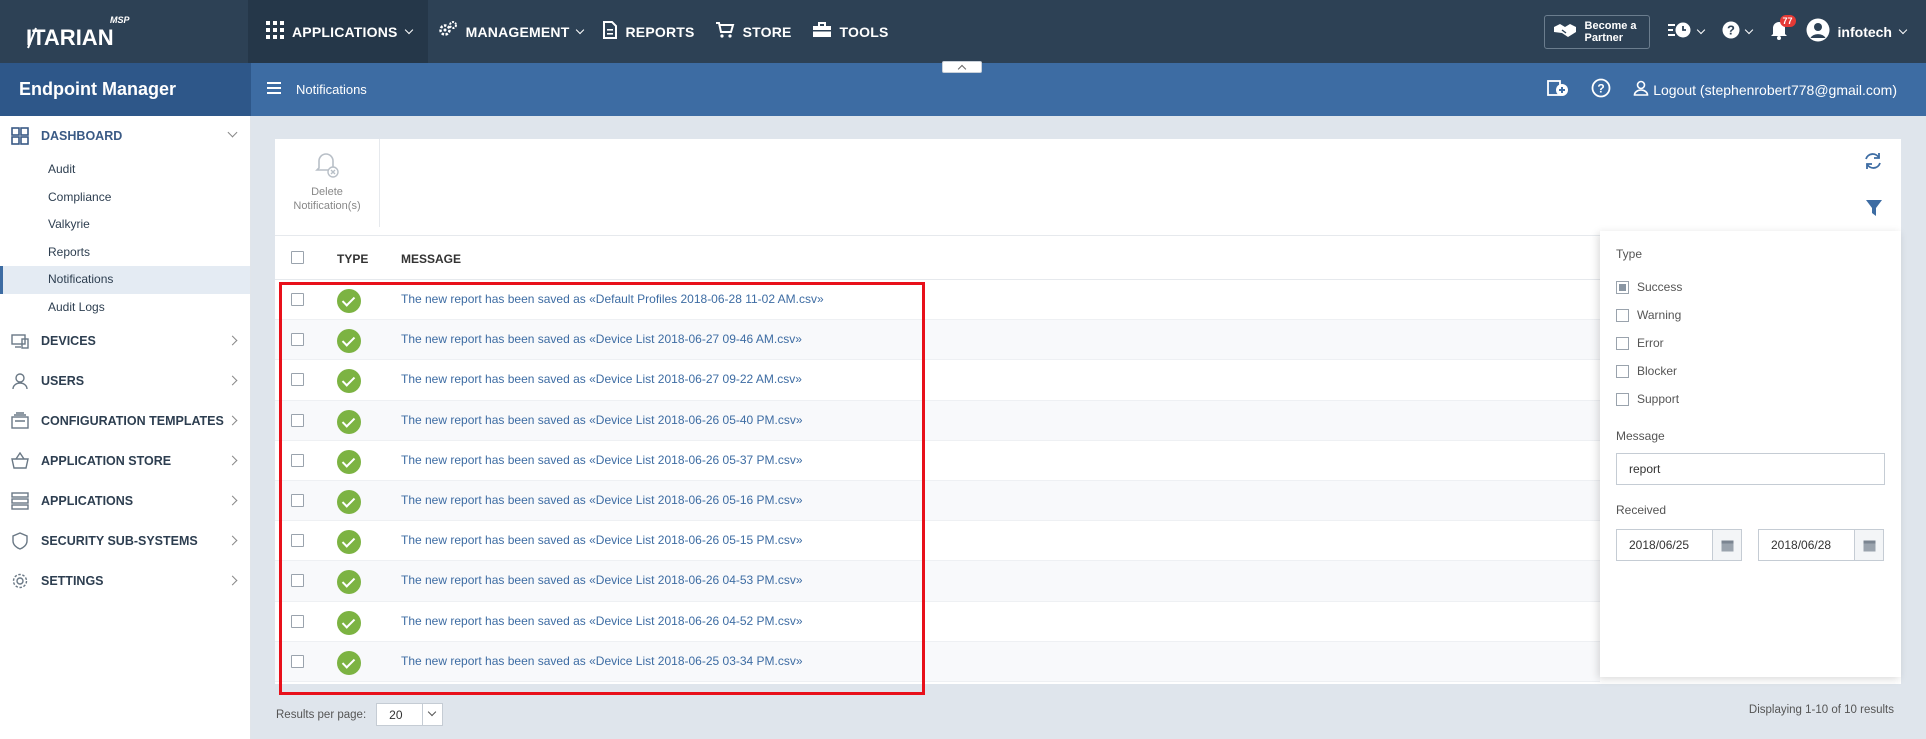  I want to click on select-all-checkbox, so click(297, 257).